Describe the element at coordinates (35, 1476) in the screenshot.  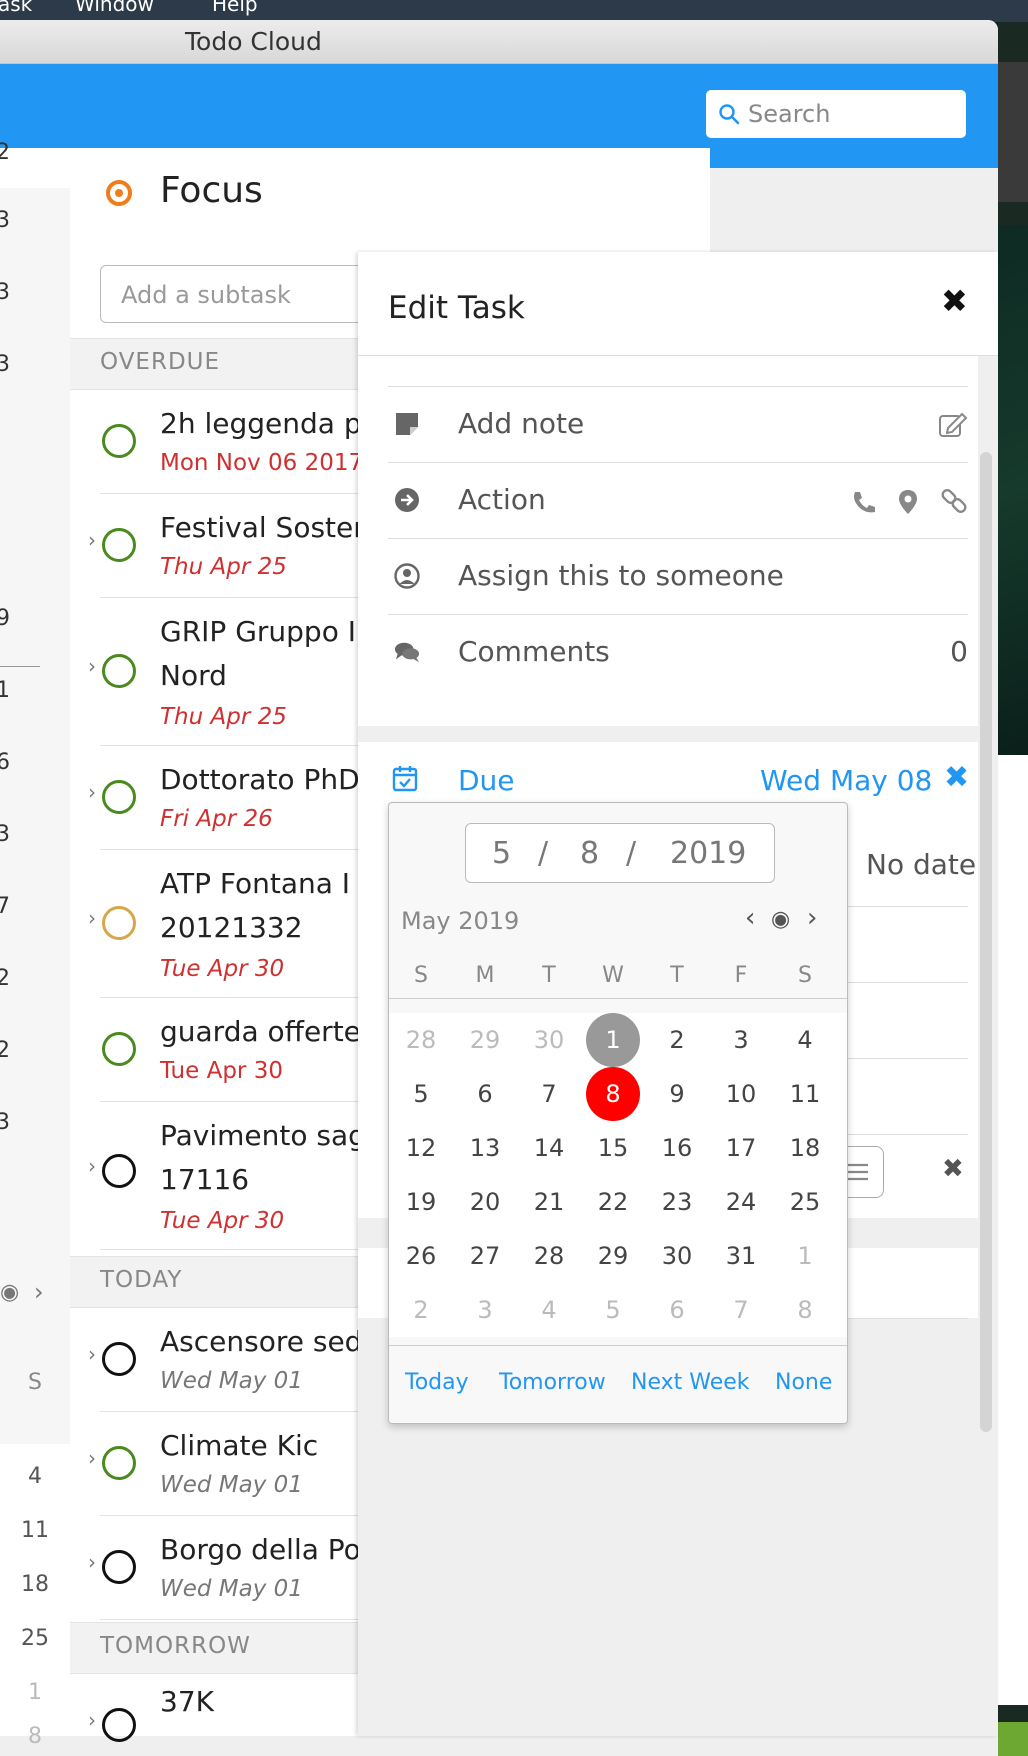
I see `mini-calendar-day: 4` at that location.